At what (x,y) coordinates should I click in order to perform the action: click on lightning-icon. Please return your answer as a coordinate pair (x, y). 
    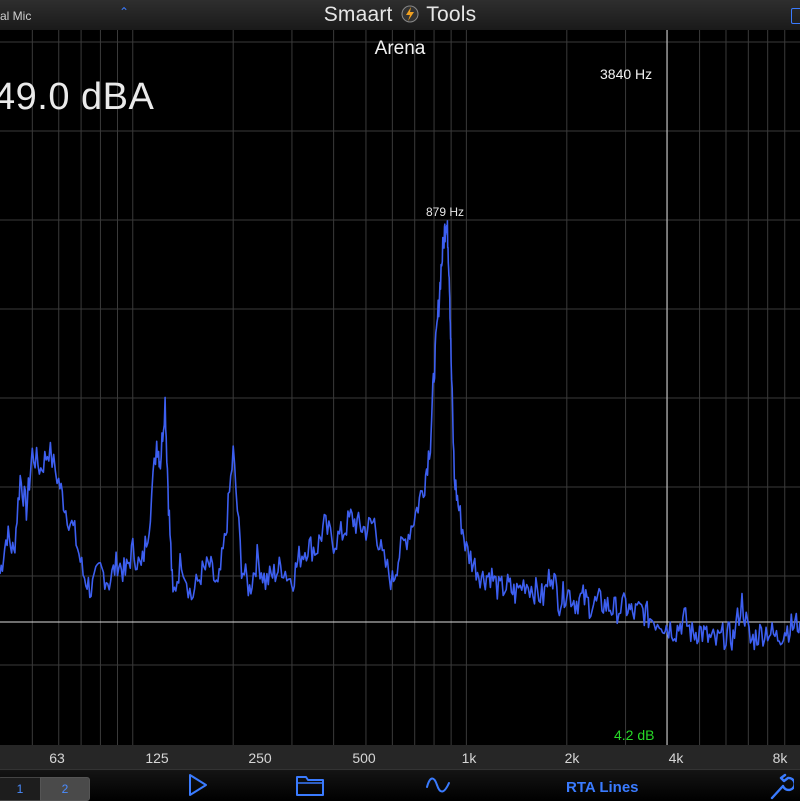
    Looking at the image, I should click on (410, 14).